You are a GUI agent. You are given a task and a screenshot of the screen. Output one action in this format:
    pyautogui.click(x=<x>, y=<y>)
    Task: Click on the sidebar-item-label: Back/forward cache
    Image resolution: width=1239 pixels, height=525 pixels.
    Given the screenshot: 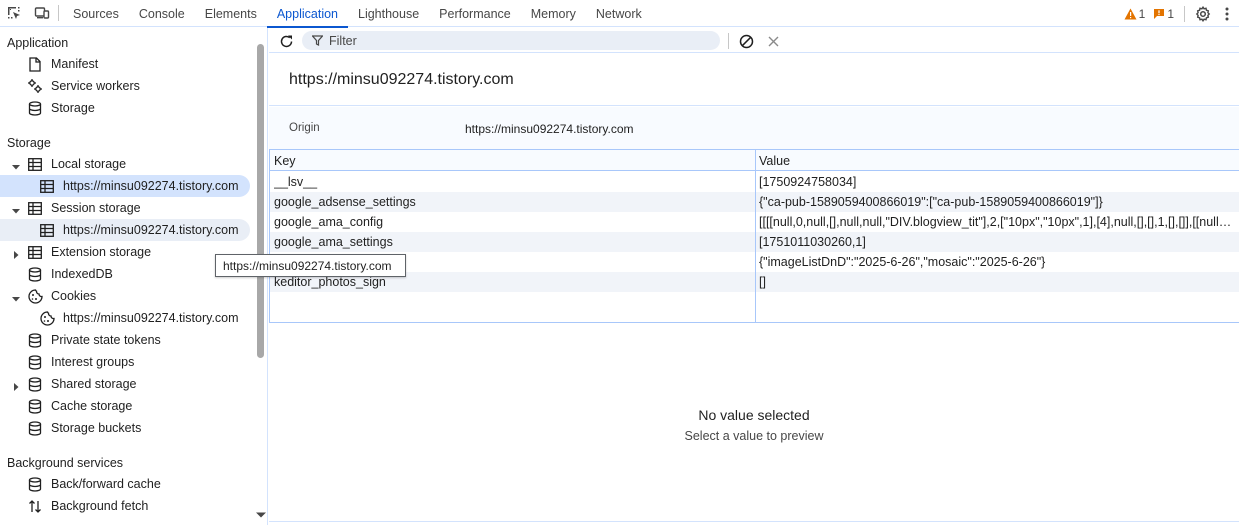 What is the action you would take?
    pyautogui.click(x=106, y=484)
    